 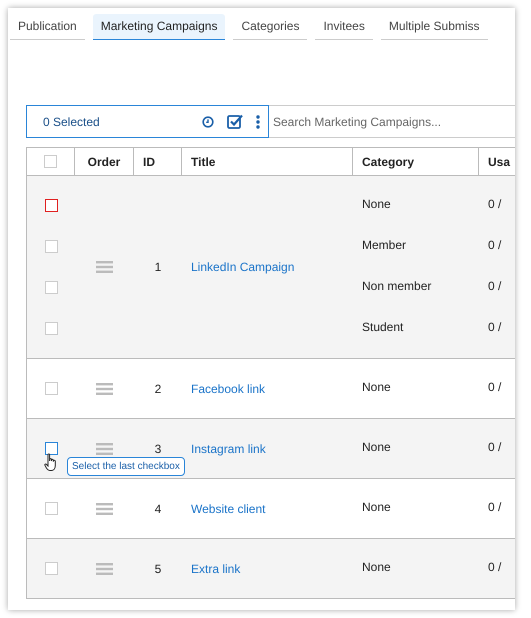 I want to click on id-cell: 5, so click(x=158, y=569).